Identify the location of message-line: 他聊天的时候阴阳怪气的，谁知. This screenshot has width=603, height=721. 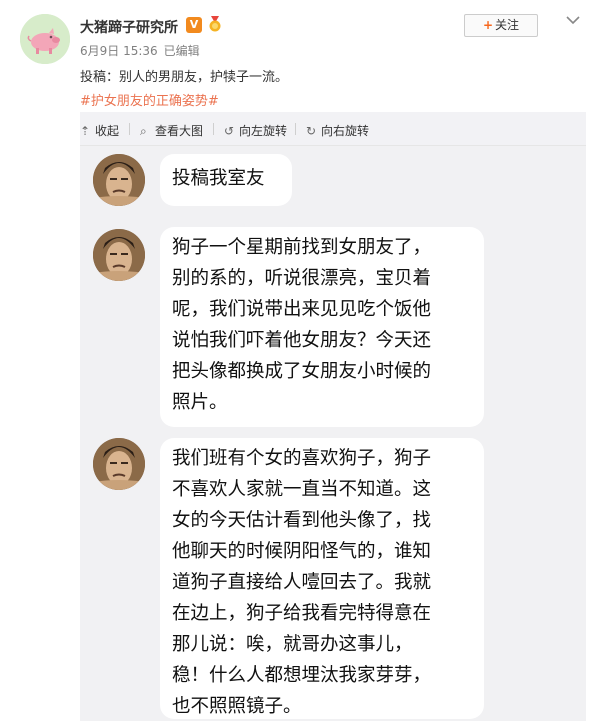
(302, 551).